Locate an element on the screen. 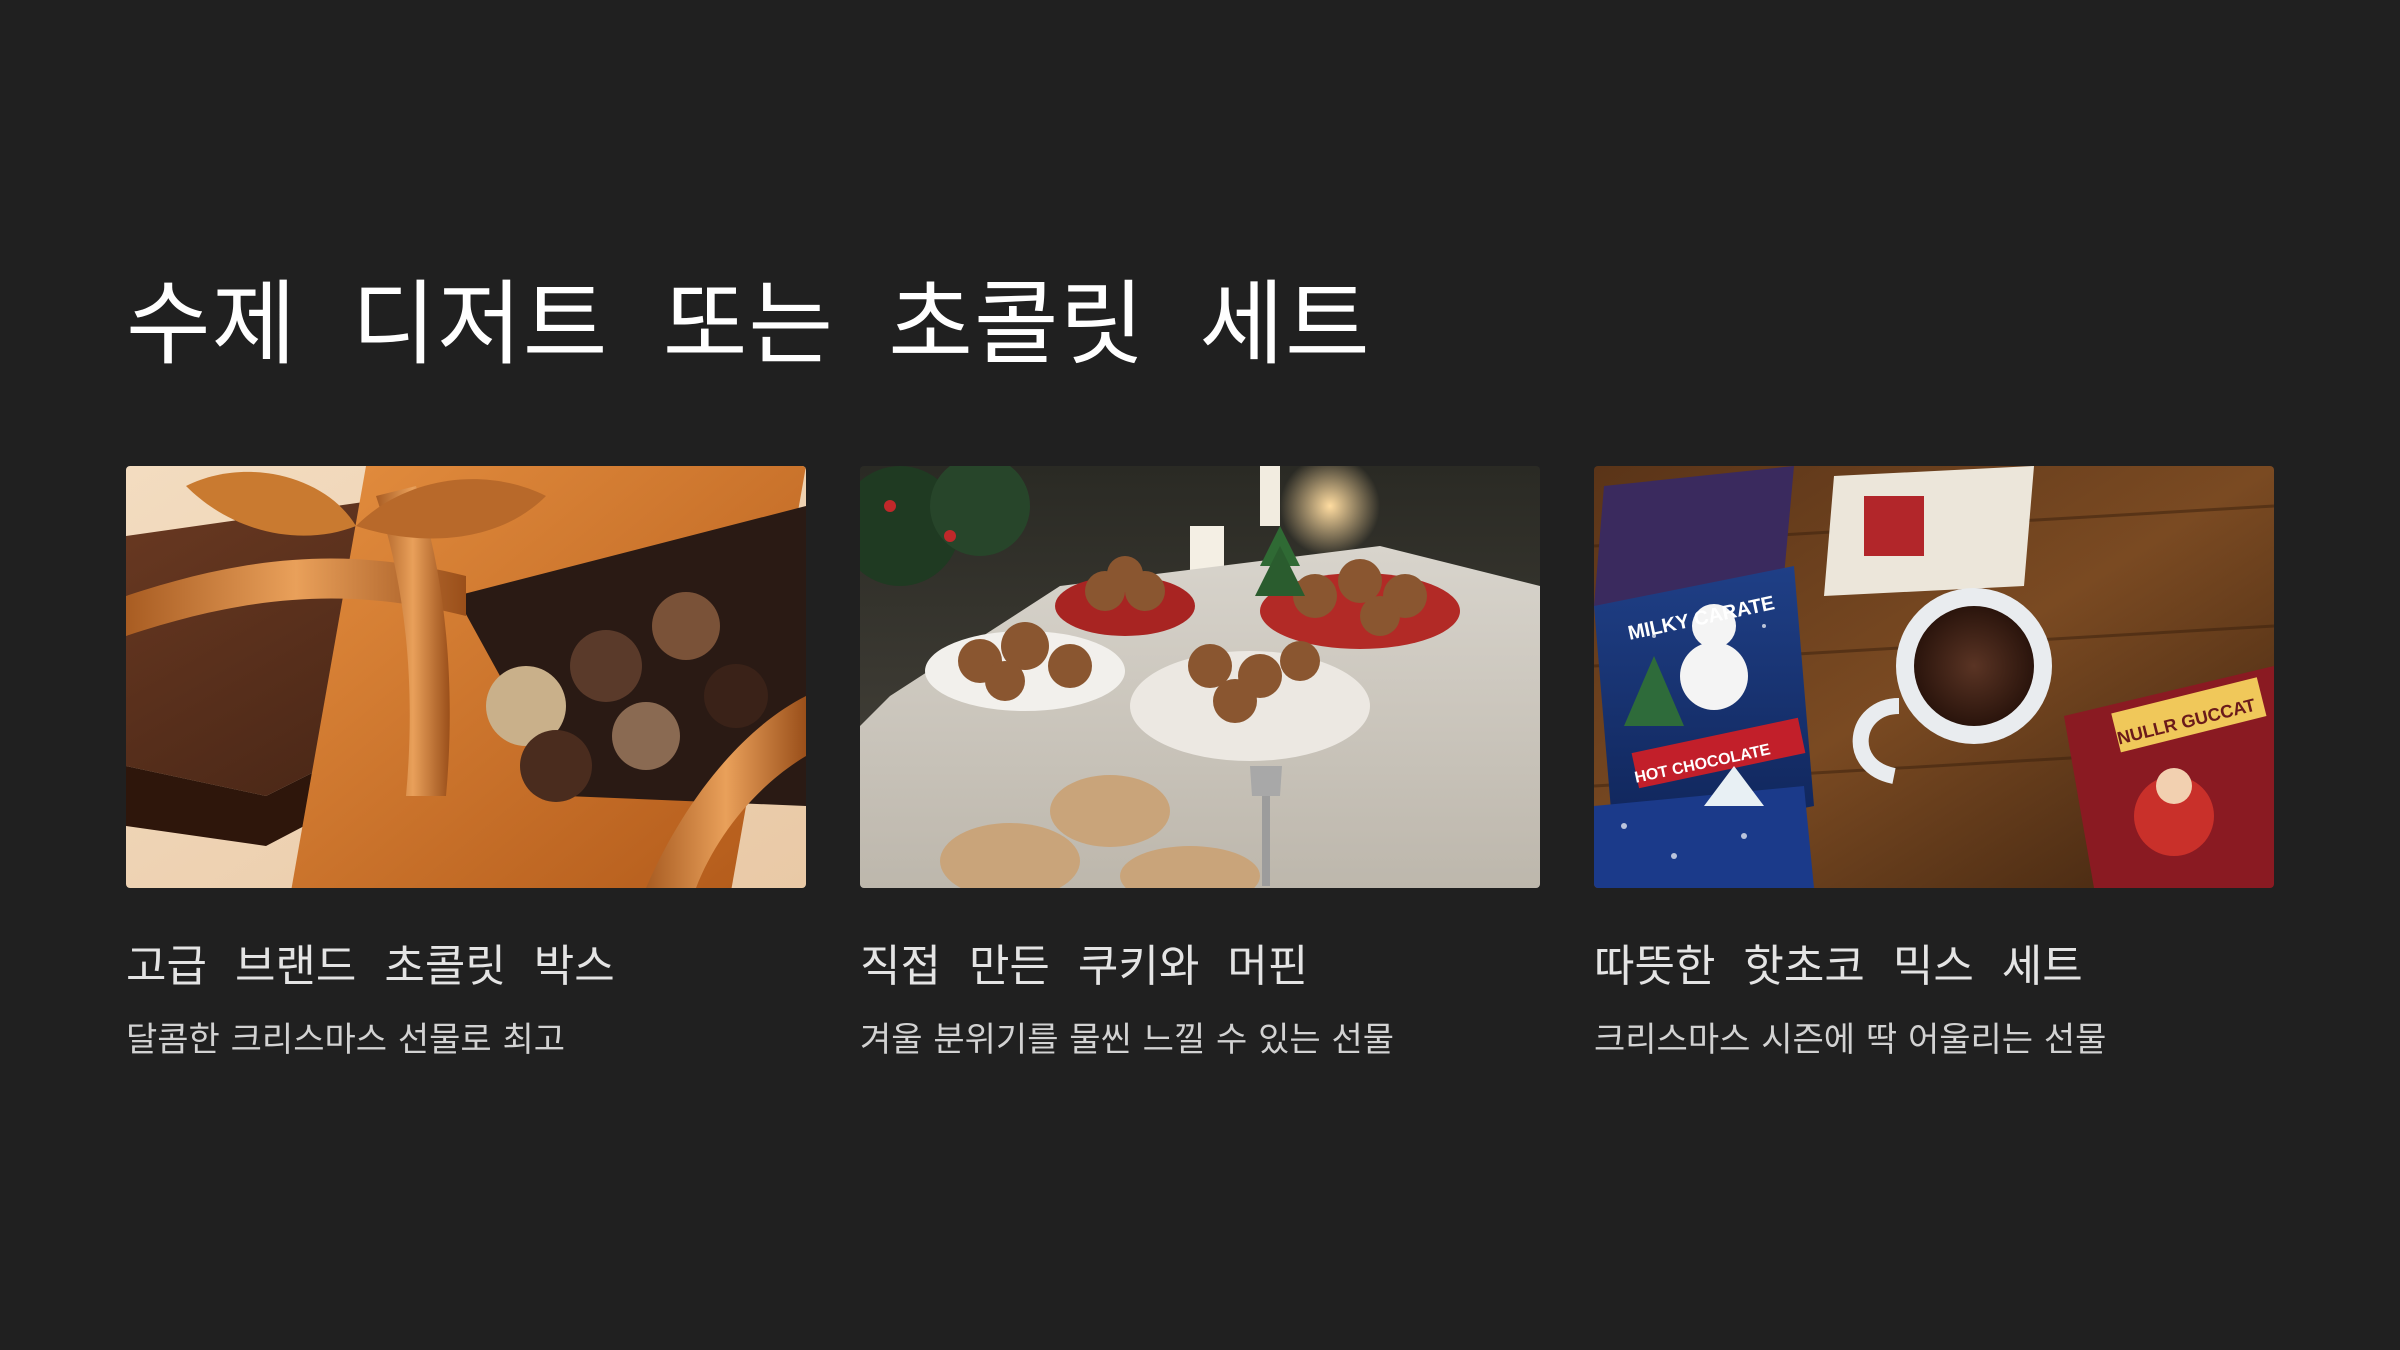  card-description: 크리스마스 시즌에 딱 어울리는 선물 is located at coordinates (1850, 1040).